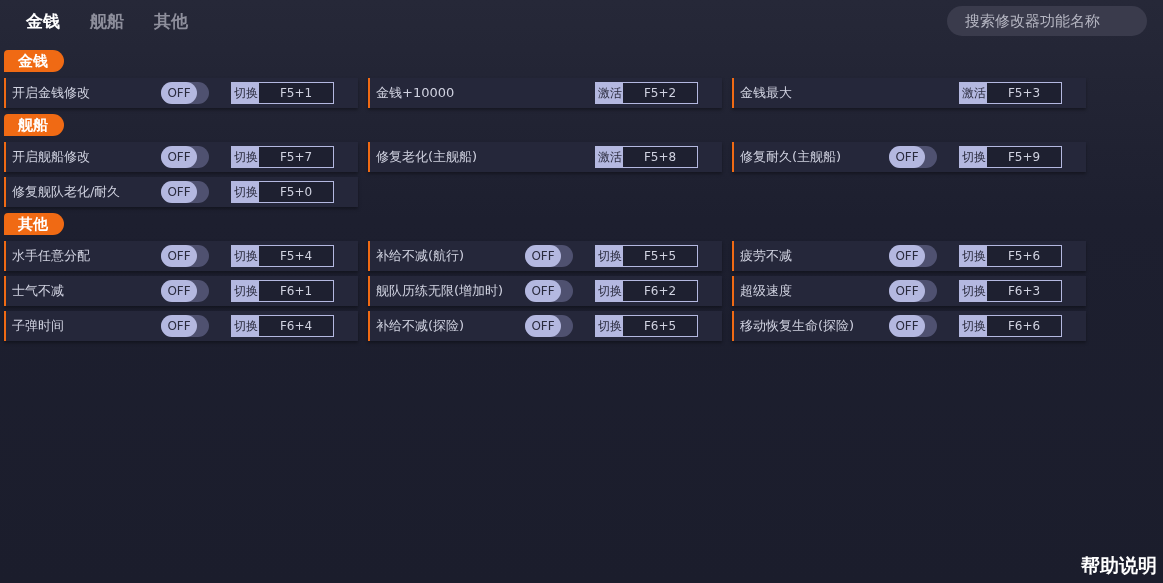  What do you see at coordinates (51, 93) in the screenshot?
I see `cheat-label: 开启金钱修改` at bounding box center [51, 93].